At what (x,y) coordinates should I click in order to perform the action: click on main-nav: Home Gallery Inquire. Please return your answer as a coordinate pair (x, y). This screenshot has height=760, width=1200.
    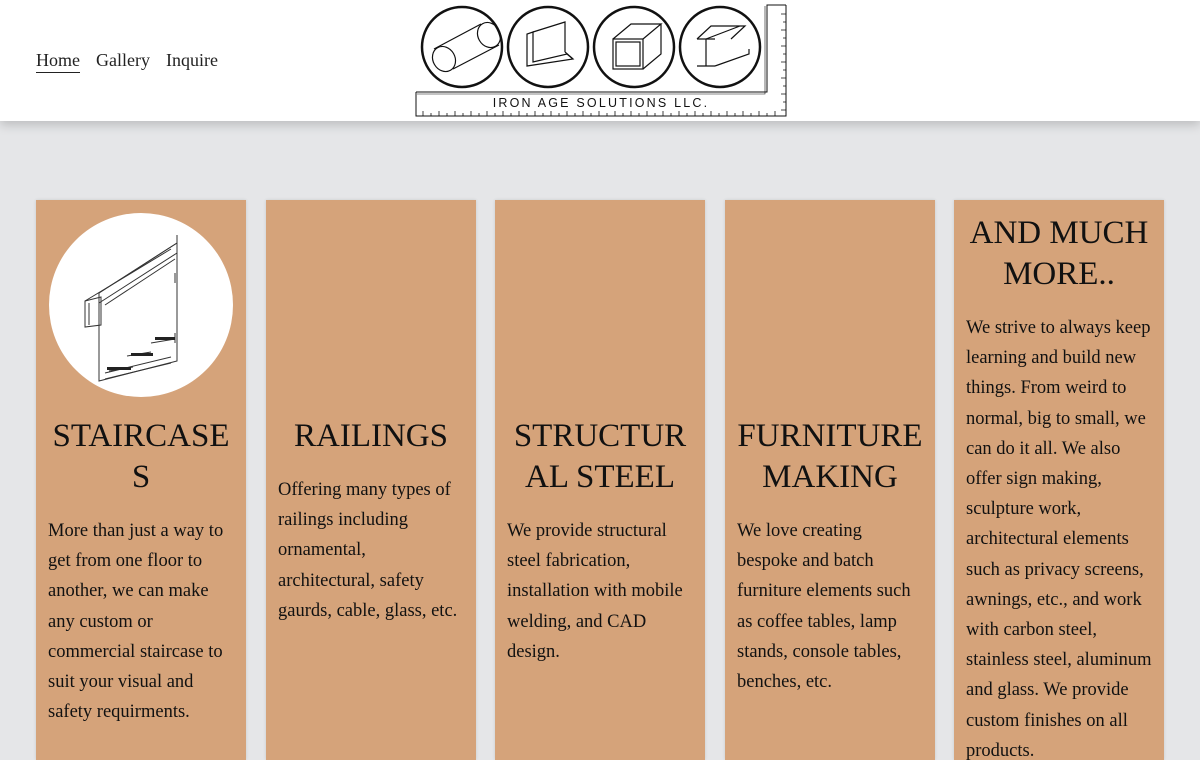
    Looking at the image, I should click on (135, 60).